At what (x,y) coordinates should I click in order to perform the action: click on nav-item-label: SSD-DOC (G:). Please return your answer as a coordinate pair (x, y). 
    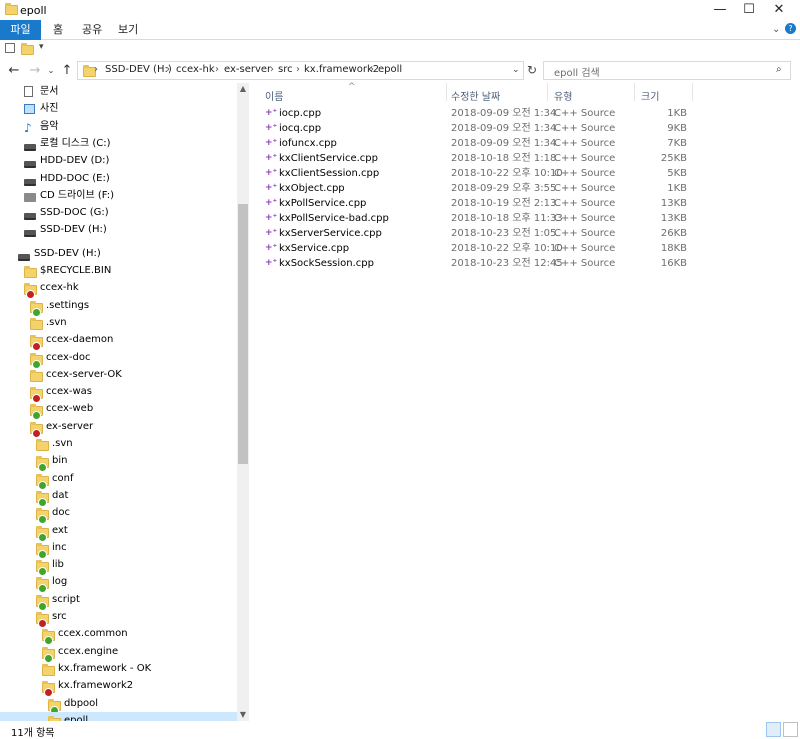
    Looking at the image, I should click on (74, 213).